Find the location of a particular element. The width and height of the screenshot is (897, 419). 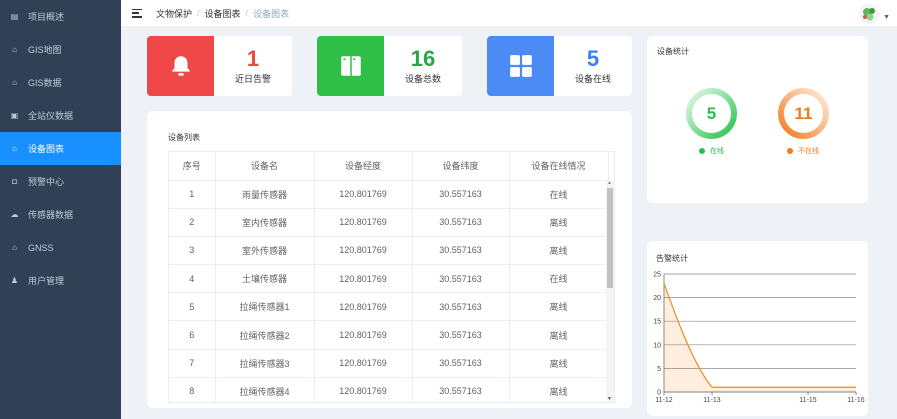

sidebar-item-label: 项目概述 is located at coordinates (46, 17).